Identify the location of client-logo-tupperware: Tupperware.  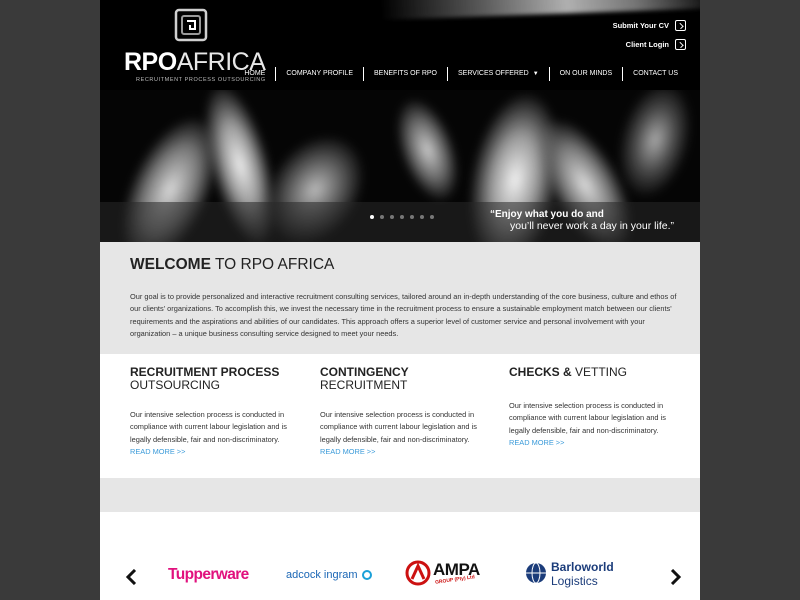
(208, 575).